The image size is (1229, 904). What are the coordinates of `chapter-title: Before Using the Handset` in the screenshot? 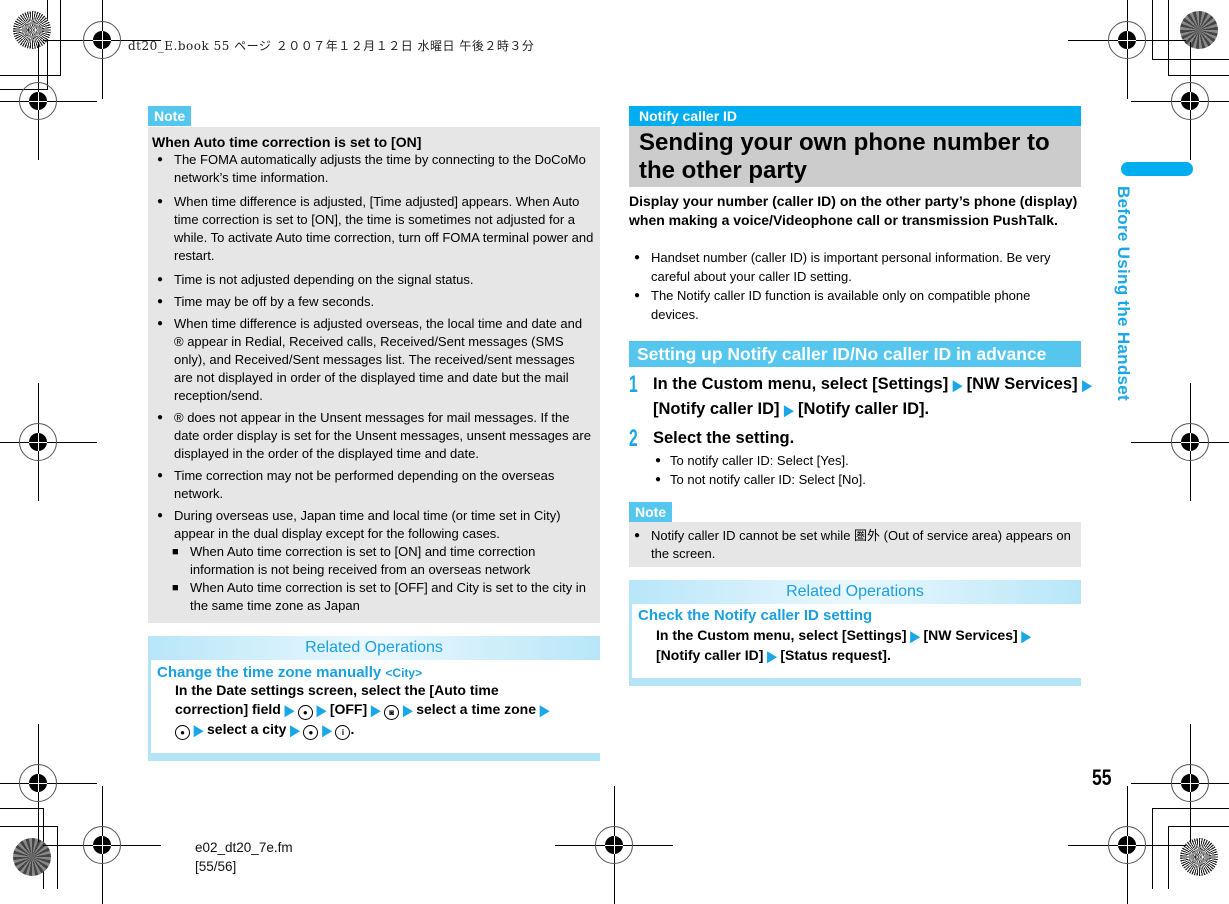 It's located at (1123, 294).